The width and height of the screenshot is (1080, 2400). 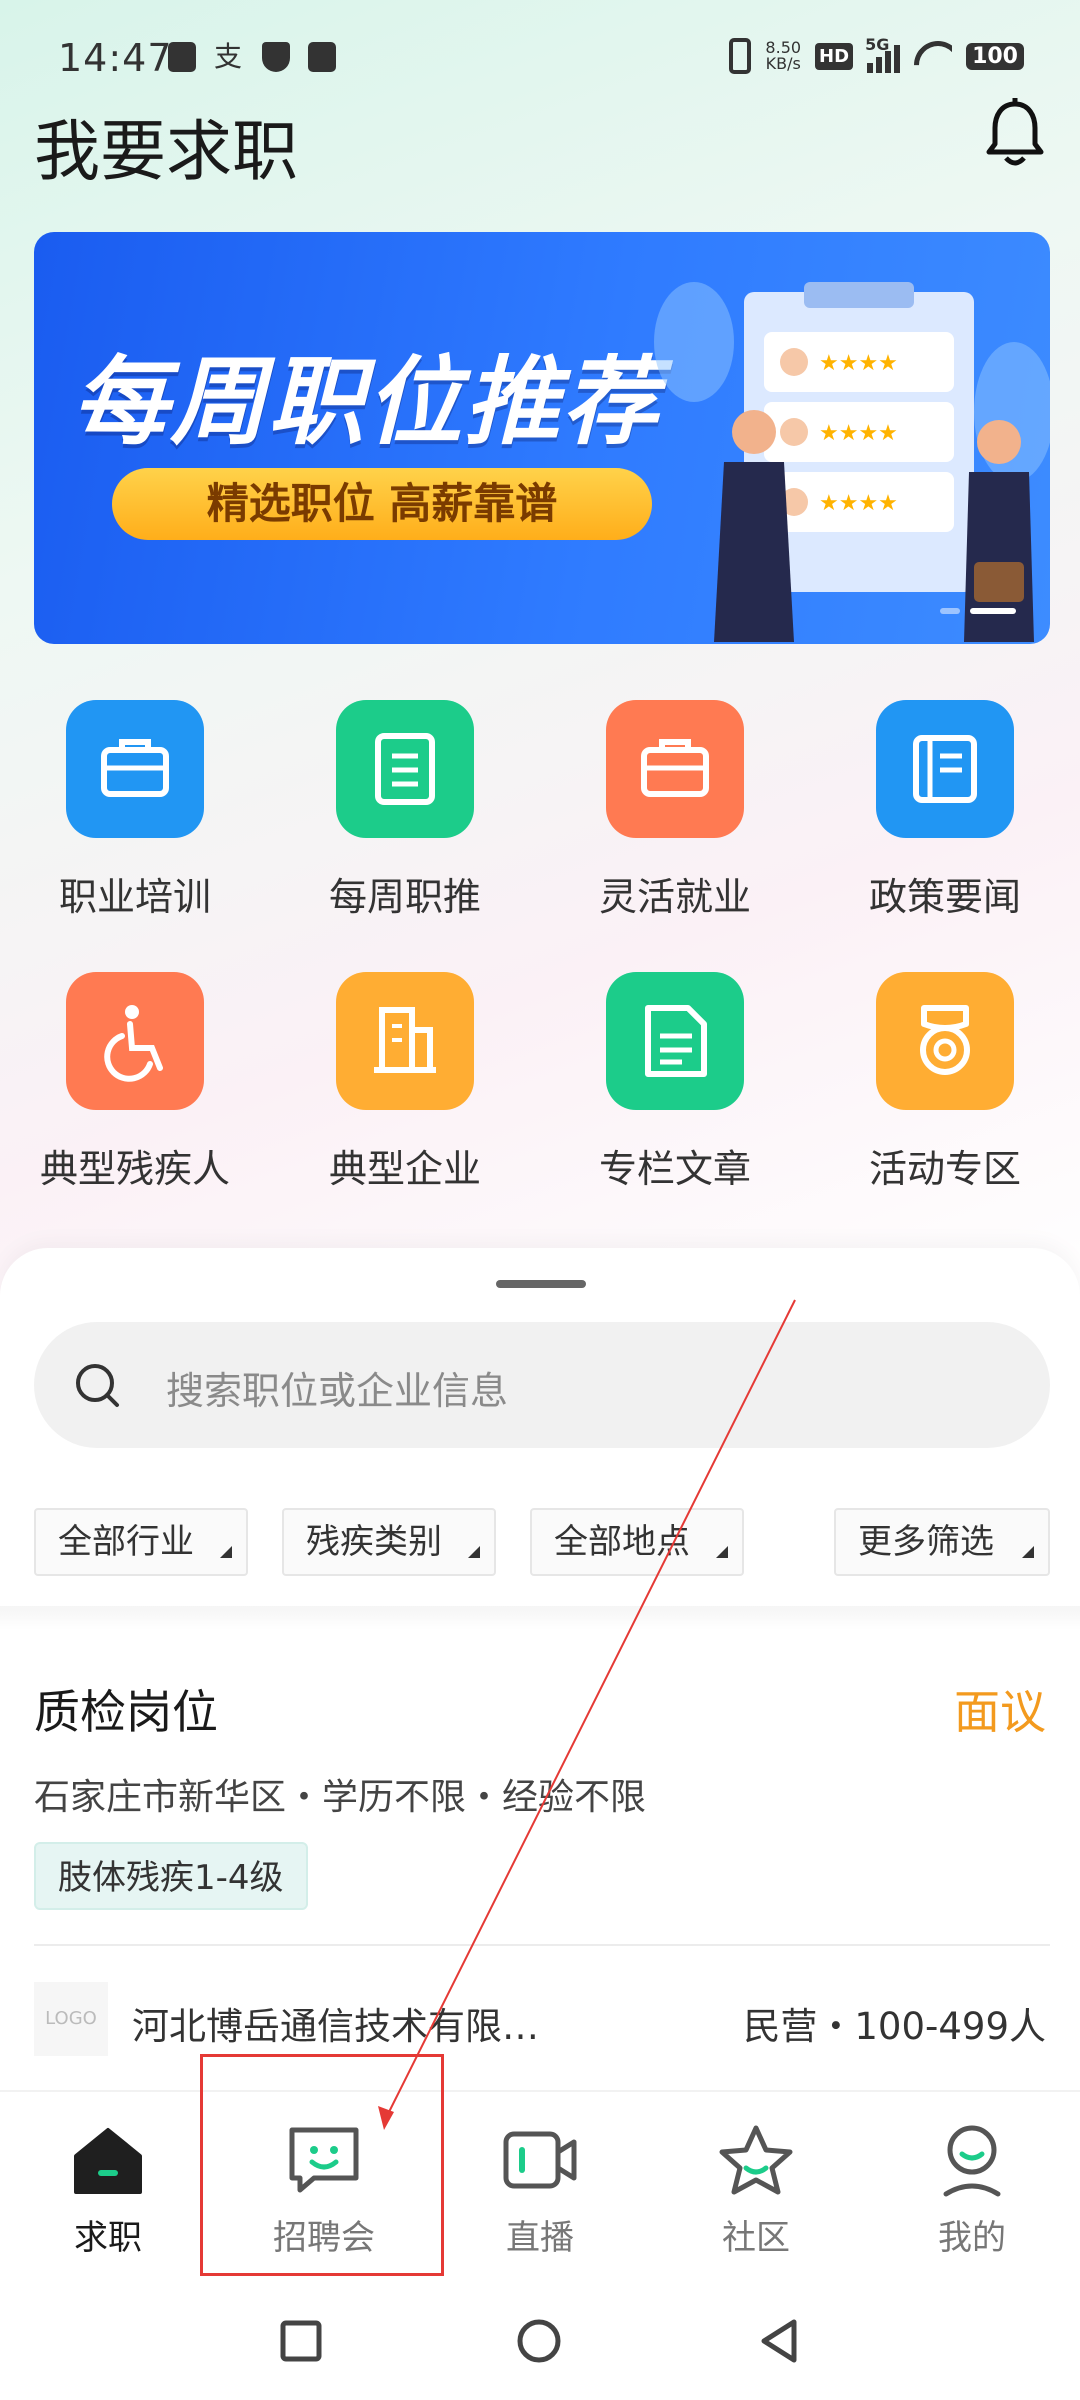 I want to click on shield-check-icon, so click(x=182, y=57).